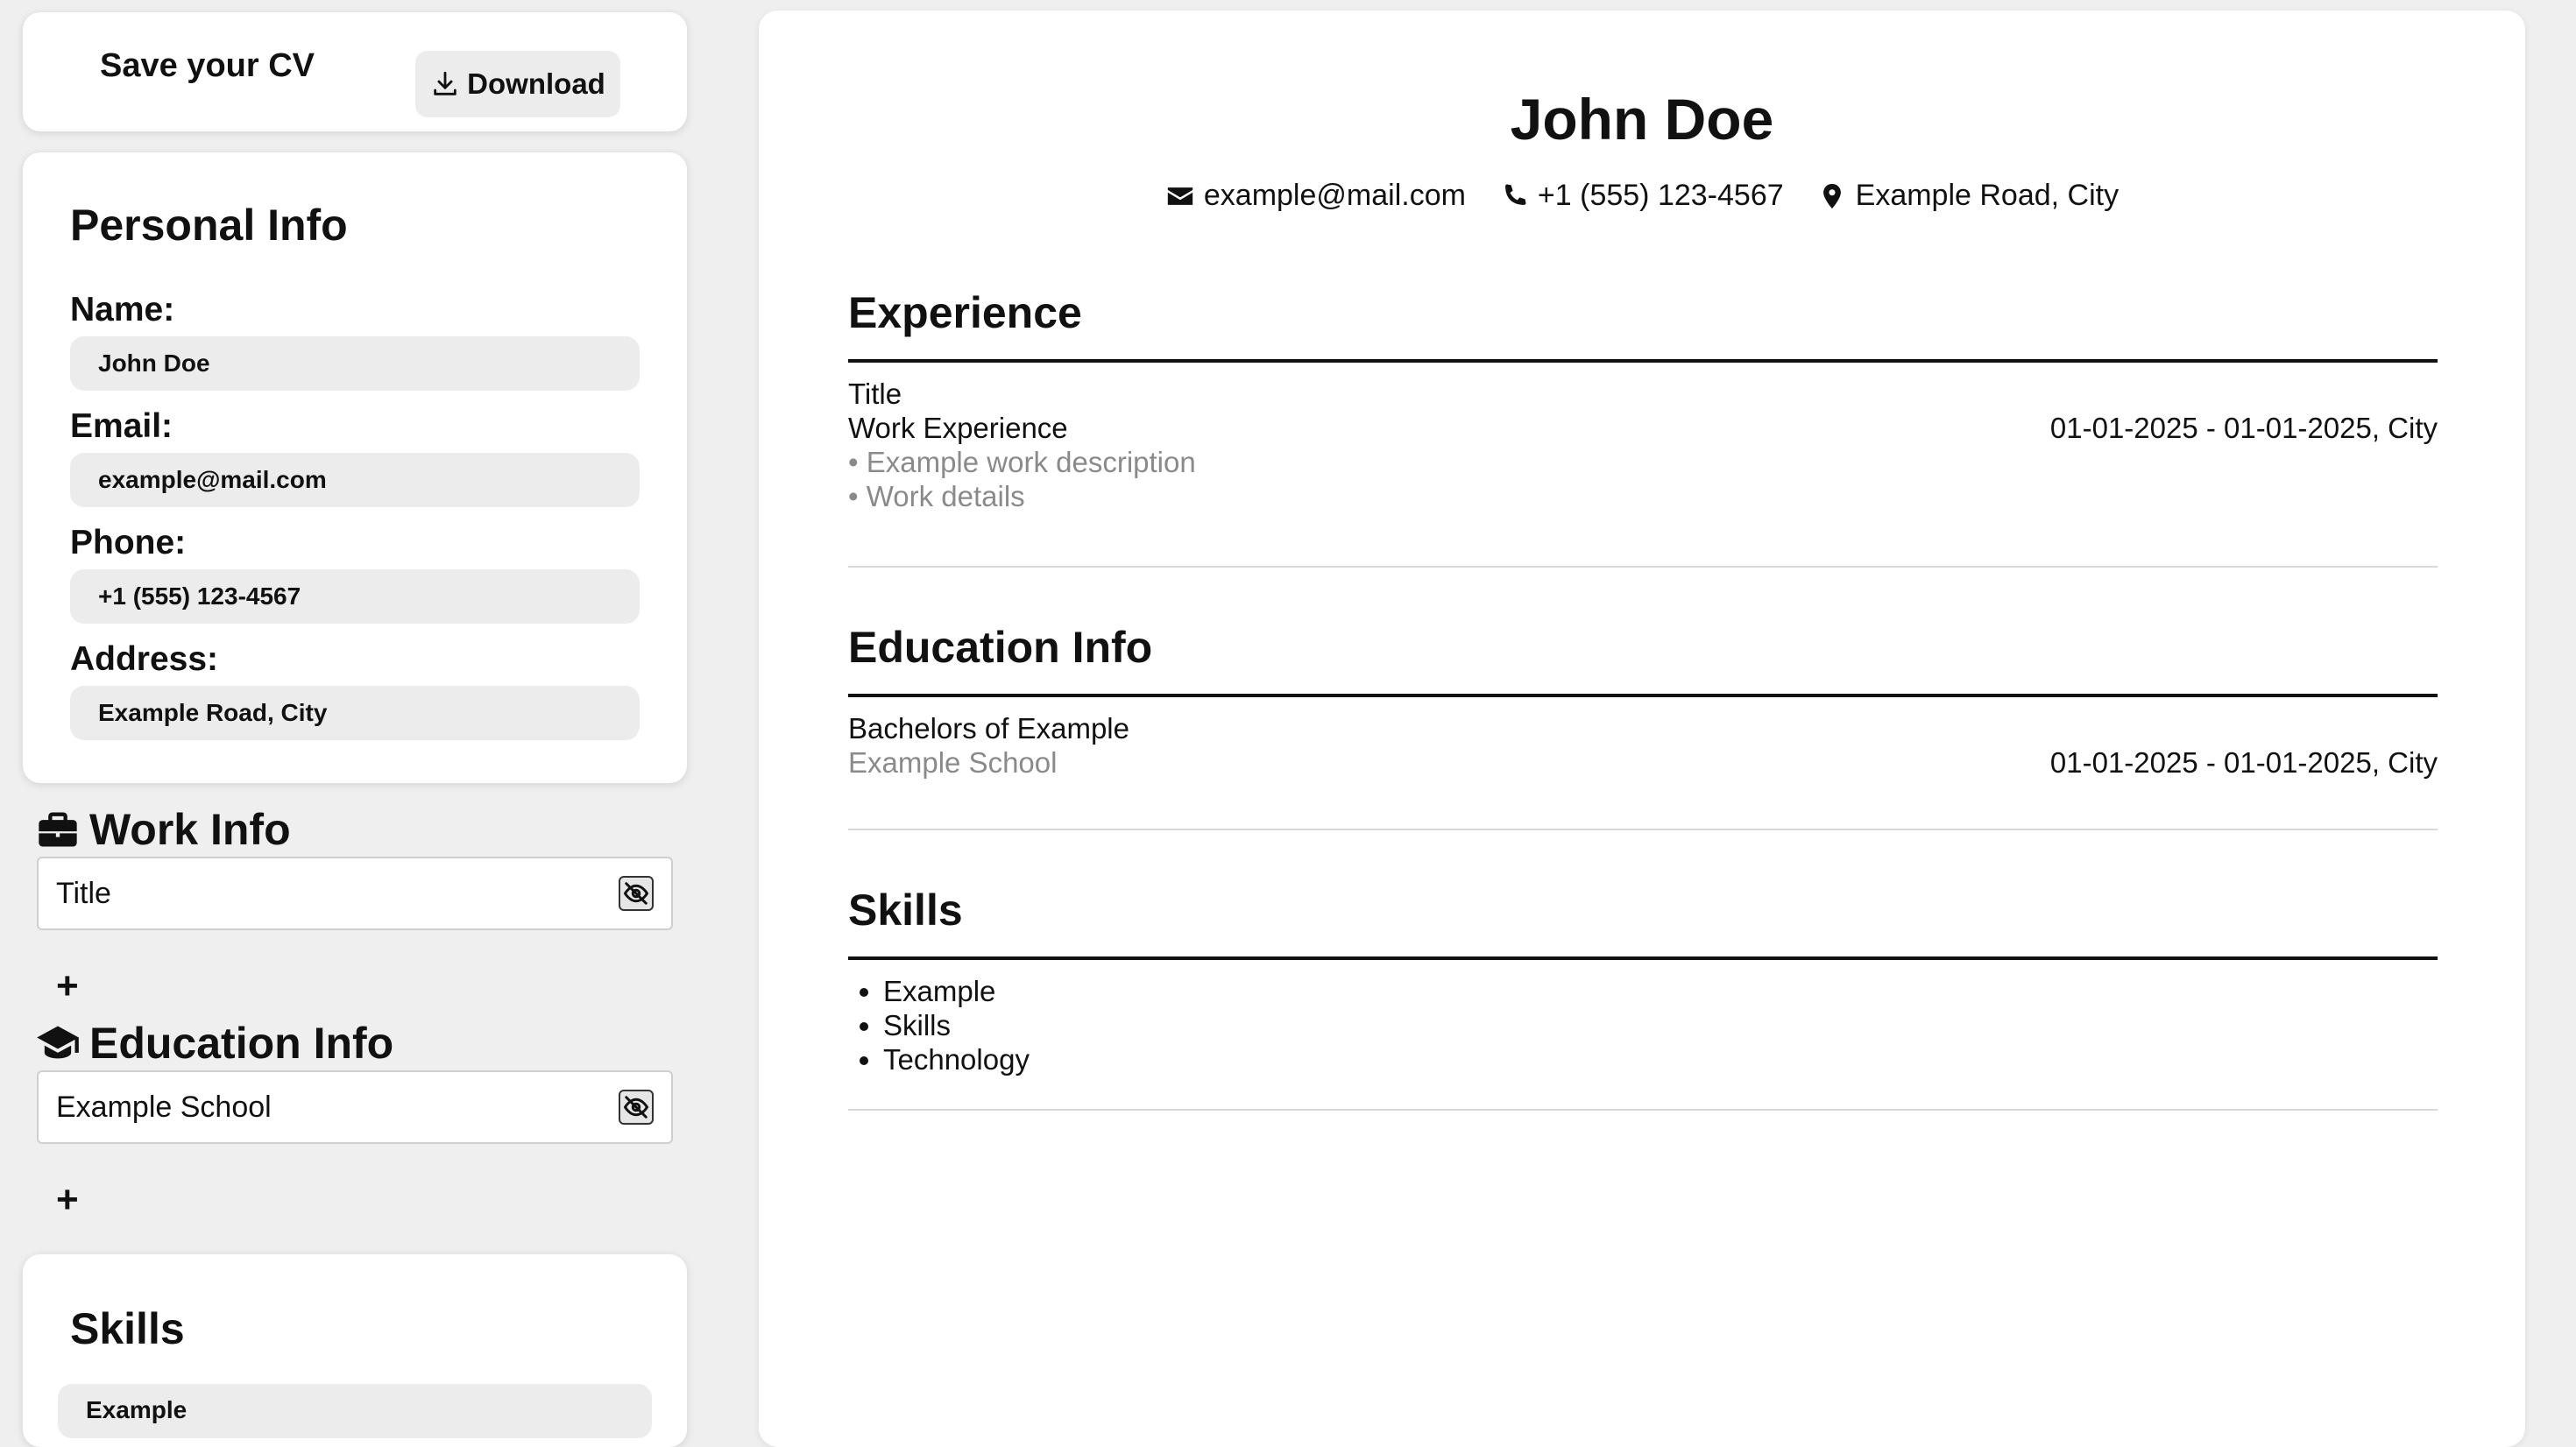 This screenshot has width=2576, height=1447. Describe the element at coordinates (67, 987) in the screenshot. I see `add-work-button: +` at that location.